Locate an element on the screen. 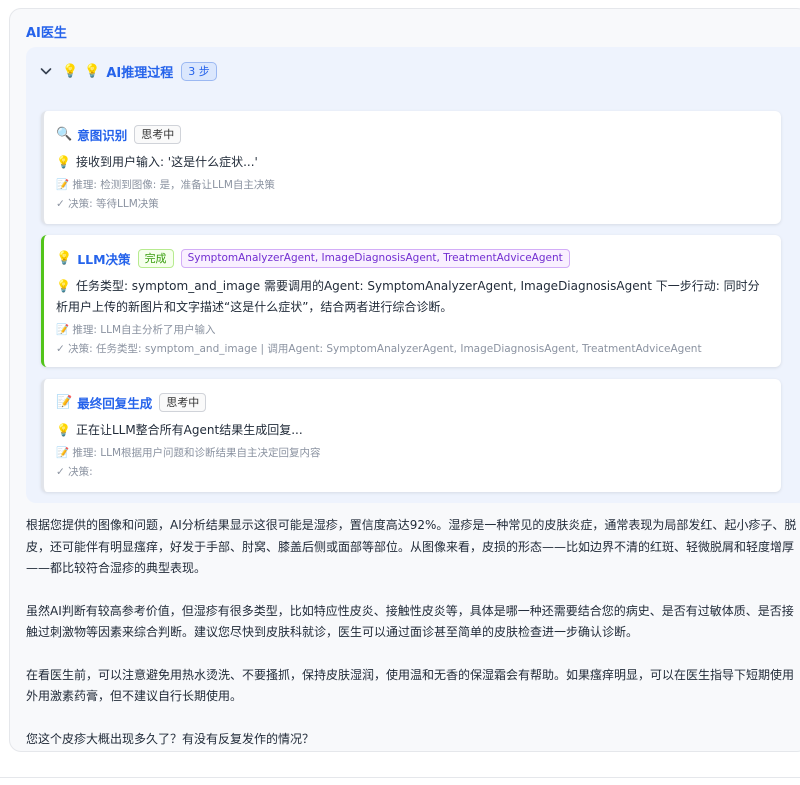 Image resolution: width=800 pixels, height=785 pixels. memo-icon: 📝 is located at coordinates (64, 402).